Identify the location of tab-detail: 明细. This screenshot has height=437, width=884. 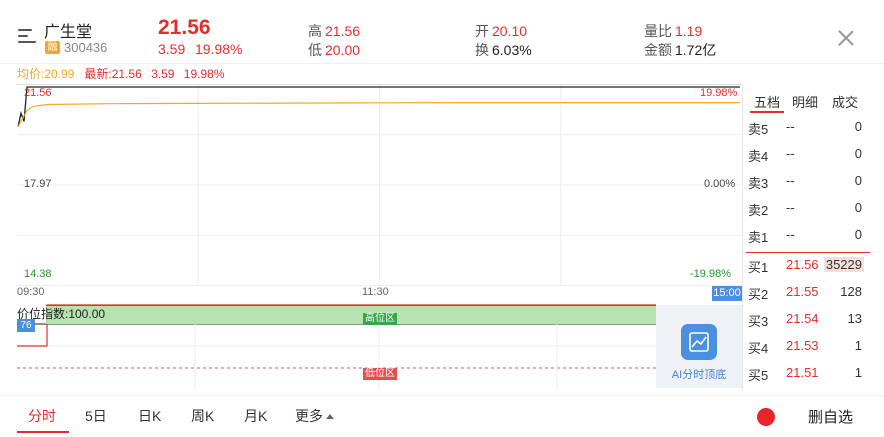
(805, 101).